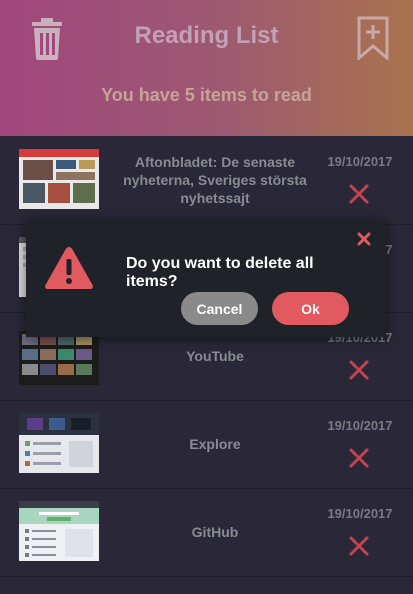 This screenshot has width=413, height=594. I want to click on close-icon, so click(364, 239).